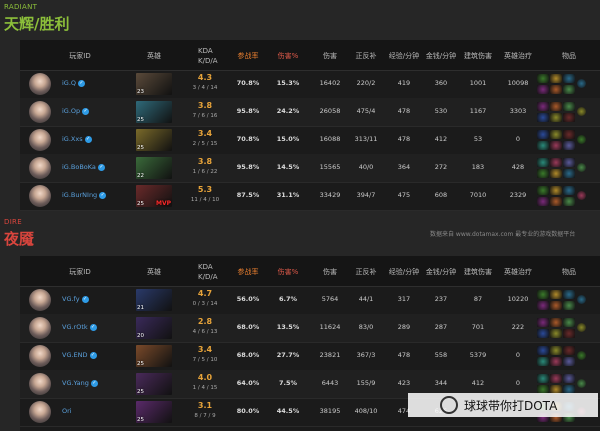 The image size is (600, 431). What do you see at coordinates (75, 355) in the screenshot?
I see `player-name: VG.END` at bounding box center [75, 355].